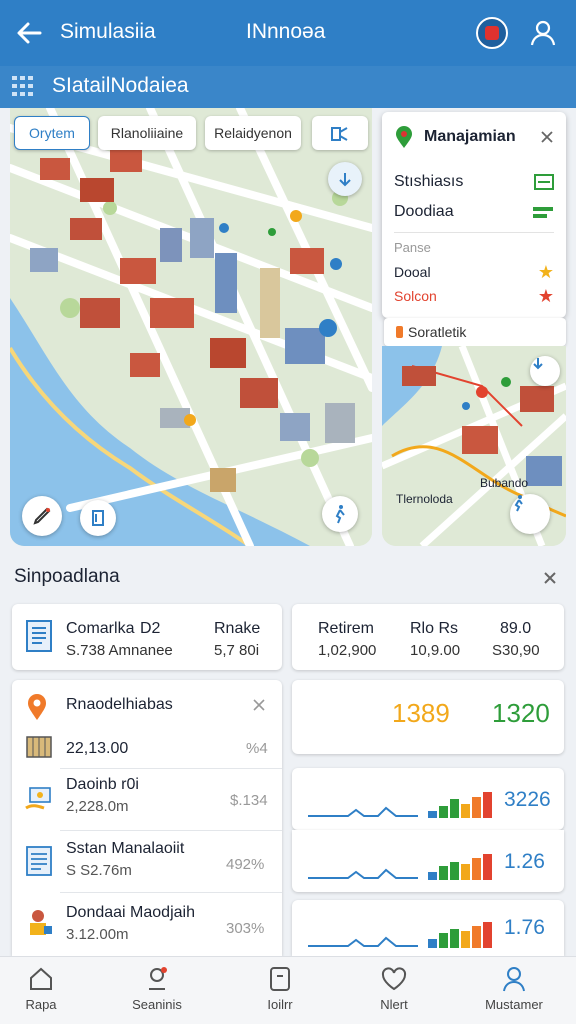 This screenshot has width=576, height=1024. What do you see at coordinates (99, 870) in the screenshot?
I see `list-item-value: S S2.76m` at bounding box center [99, 870].